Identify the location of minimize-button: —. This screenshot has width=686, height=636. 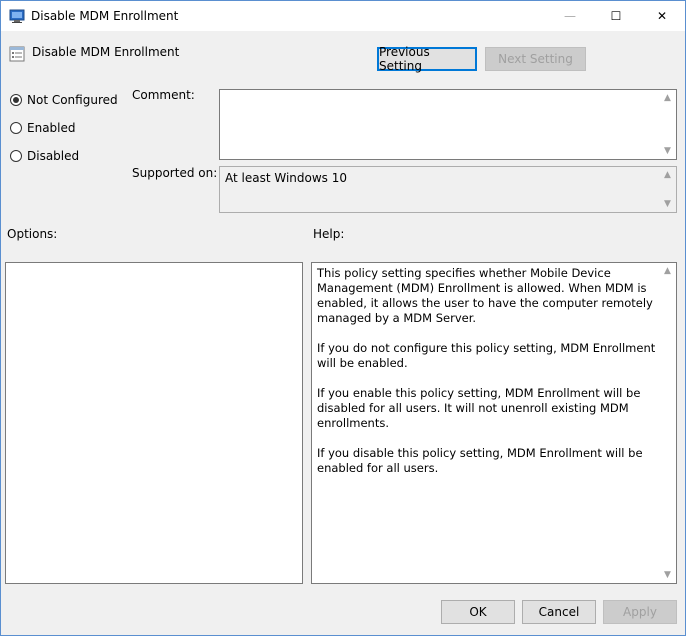
(570, 16).